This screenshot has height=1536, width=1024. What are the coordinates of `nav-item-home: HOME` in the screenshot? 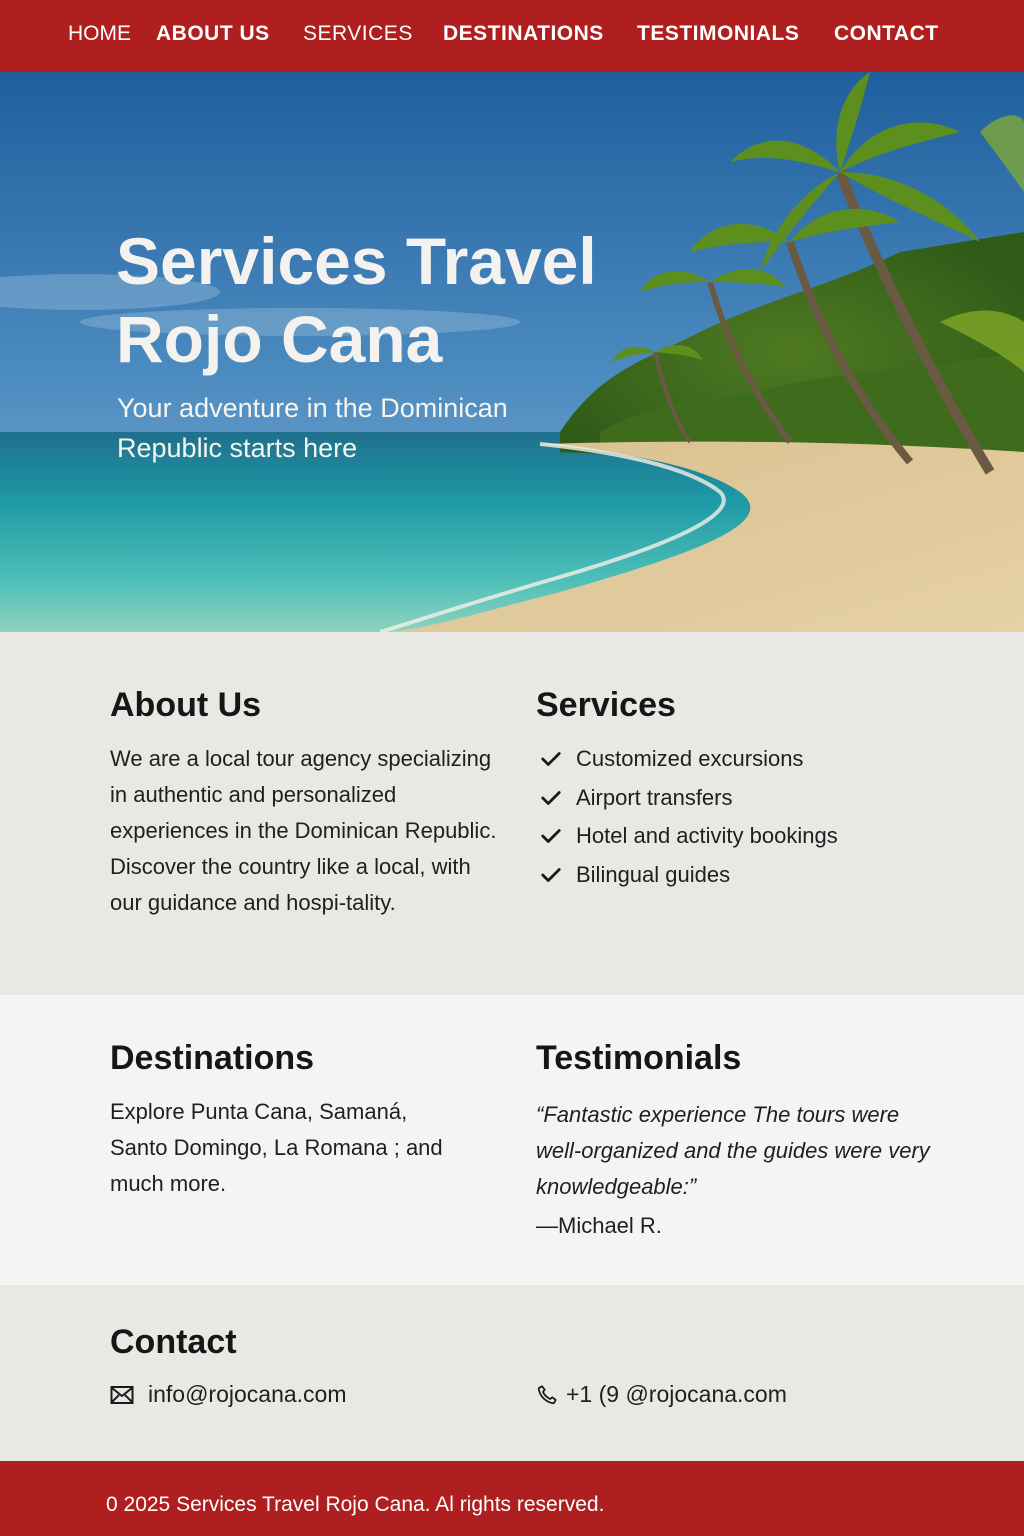 It's located at (99, 34).